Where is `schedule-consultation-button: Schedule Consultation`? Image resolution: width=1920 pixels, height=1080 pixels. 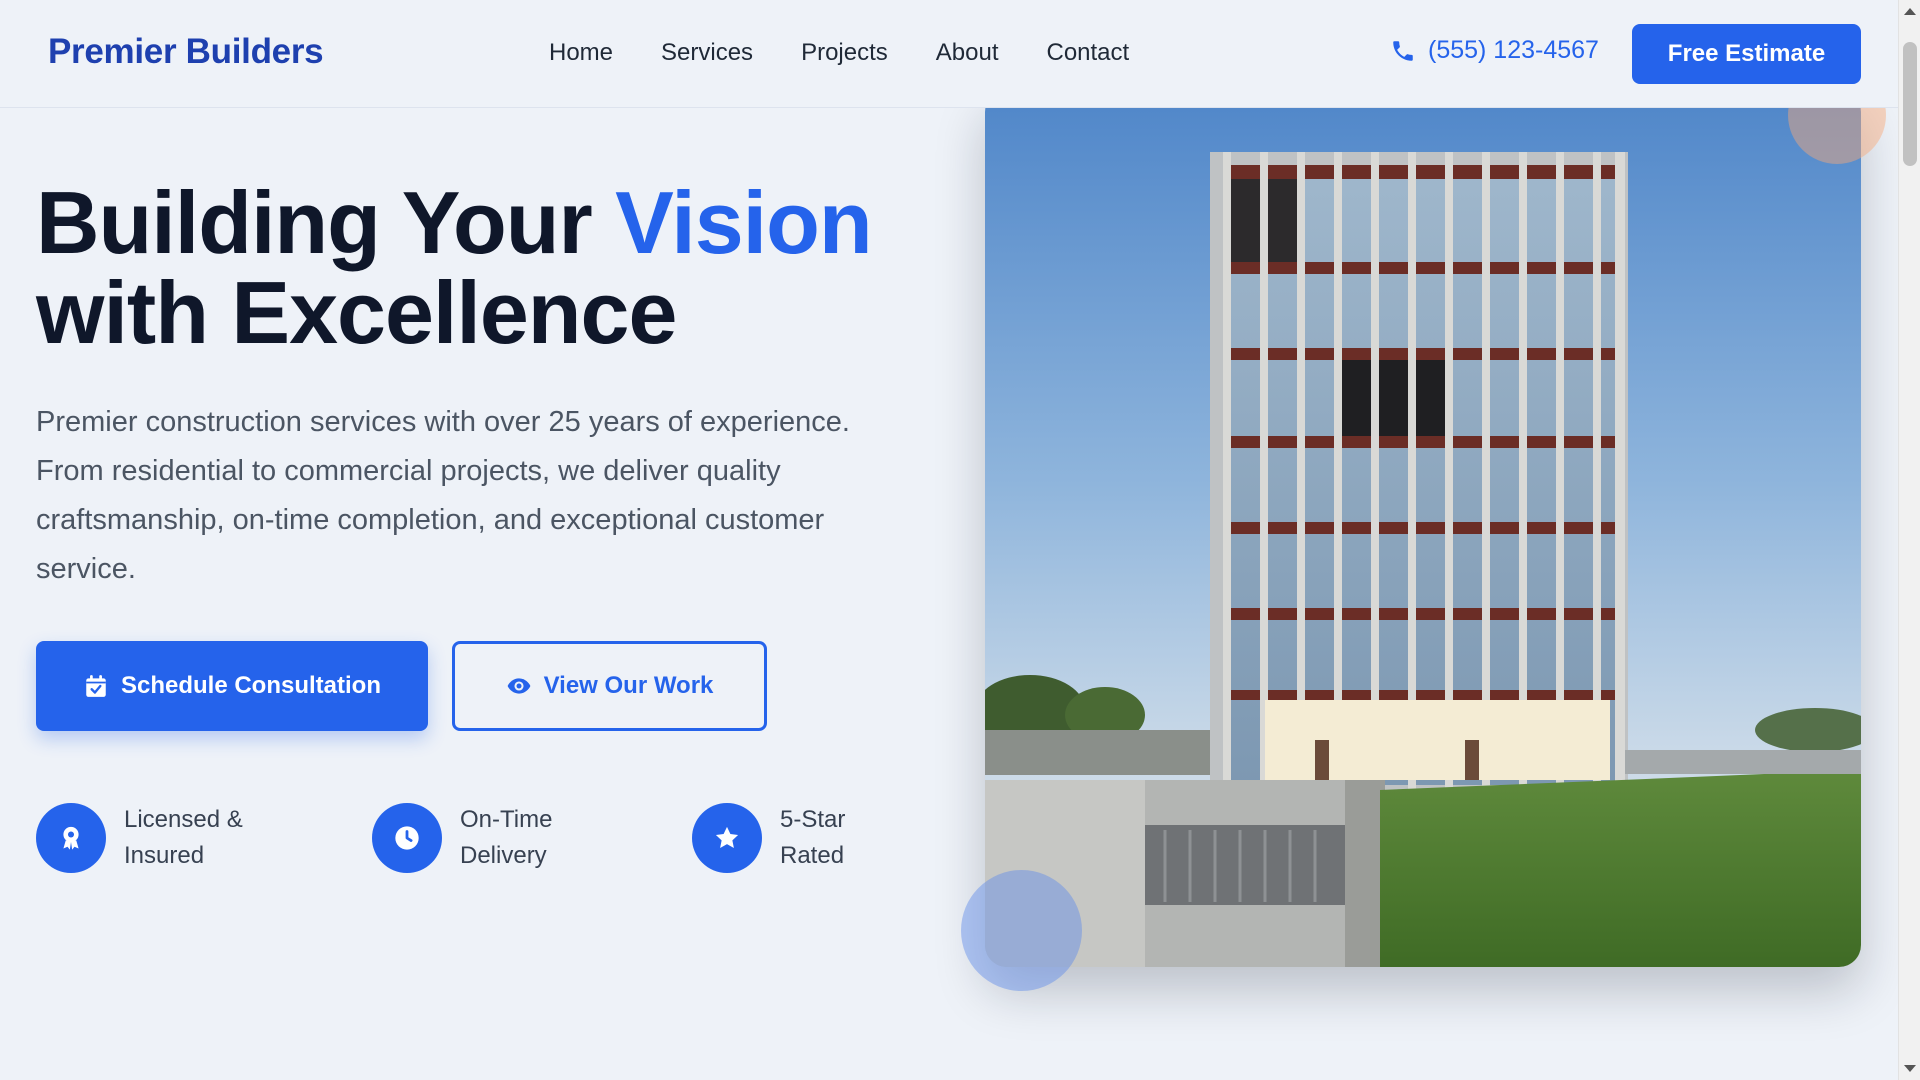 schedule-consultation-button: Schedule Consultation is located at coordinates (232, 686).